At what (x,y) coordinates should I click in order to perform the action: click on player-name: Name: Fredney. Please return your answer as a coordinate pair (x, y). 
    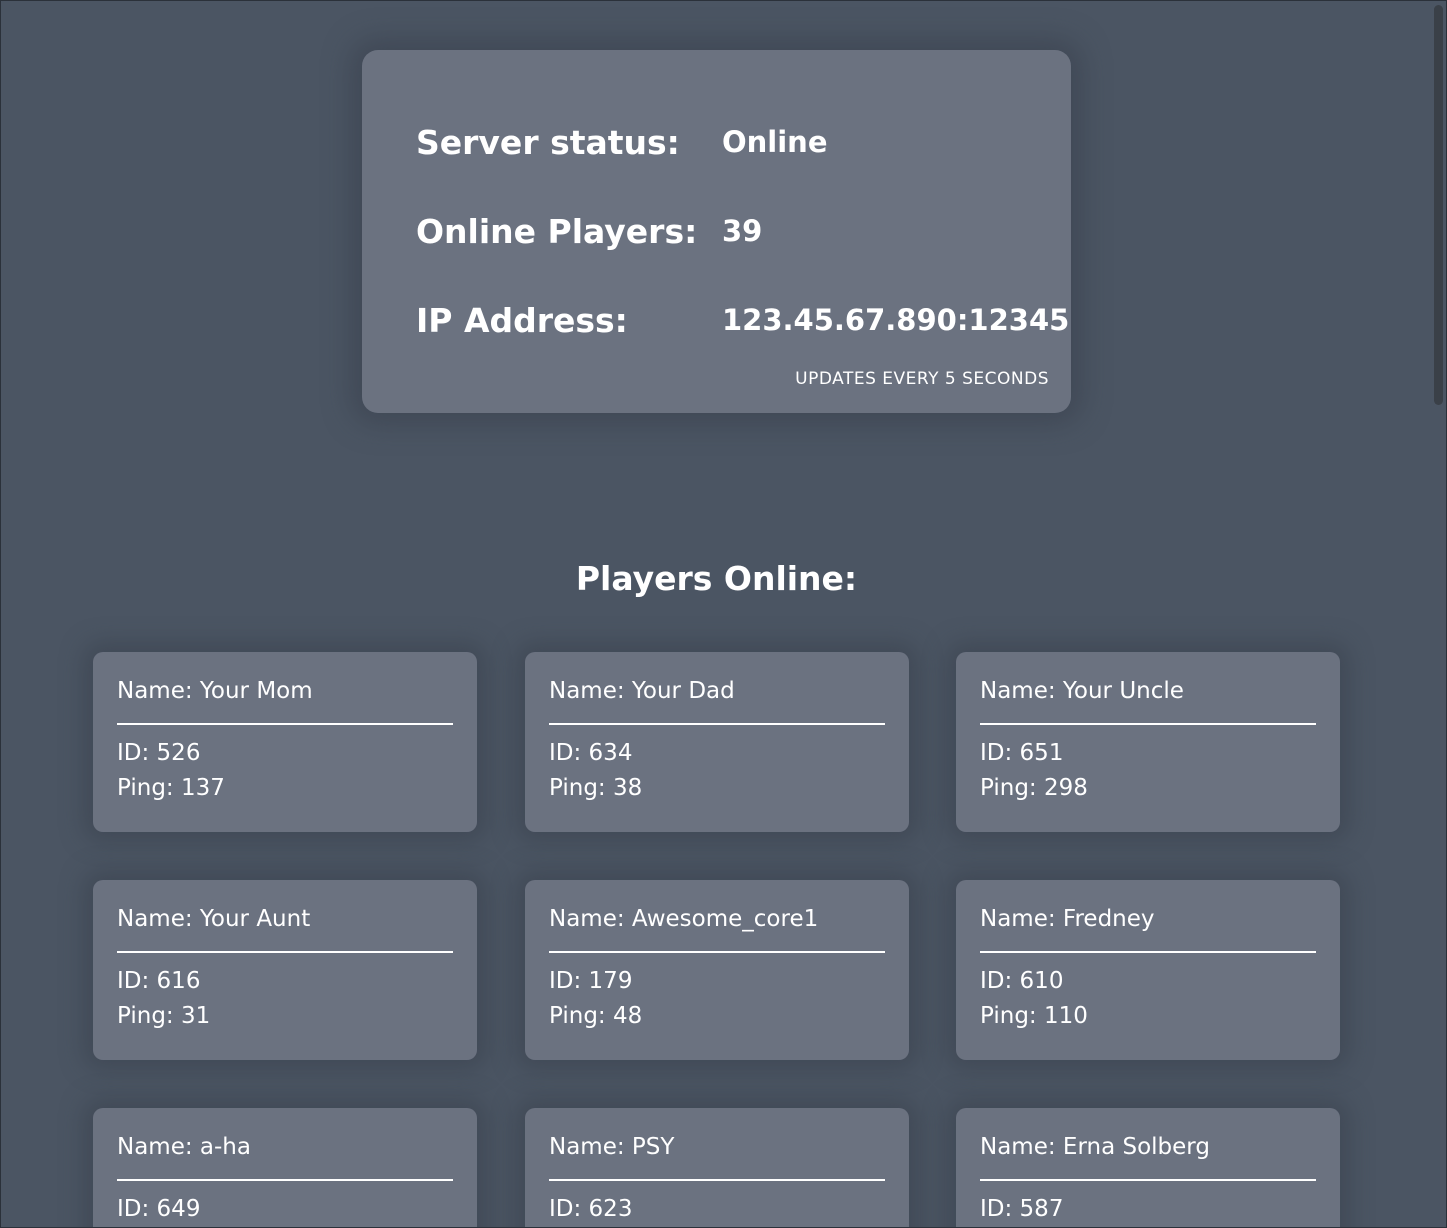
    Looking at the image, I should click on (1067, 919).